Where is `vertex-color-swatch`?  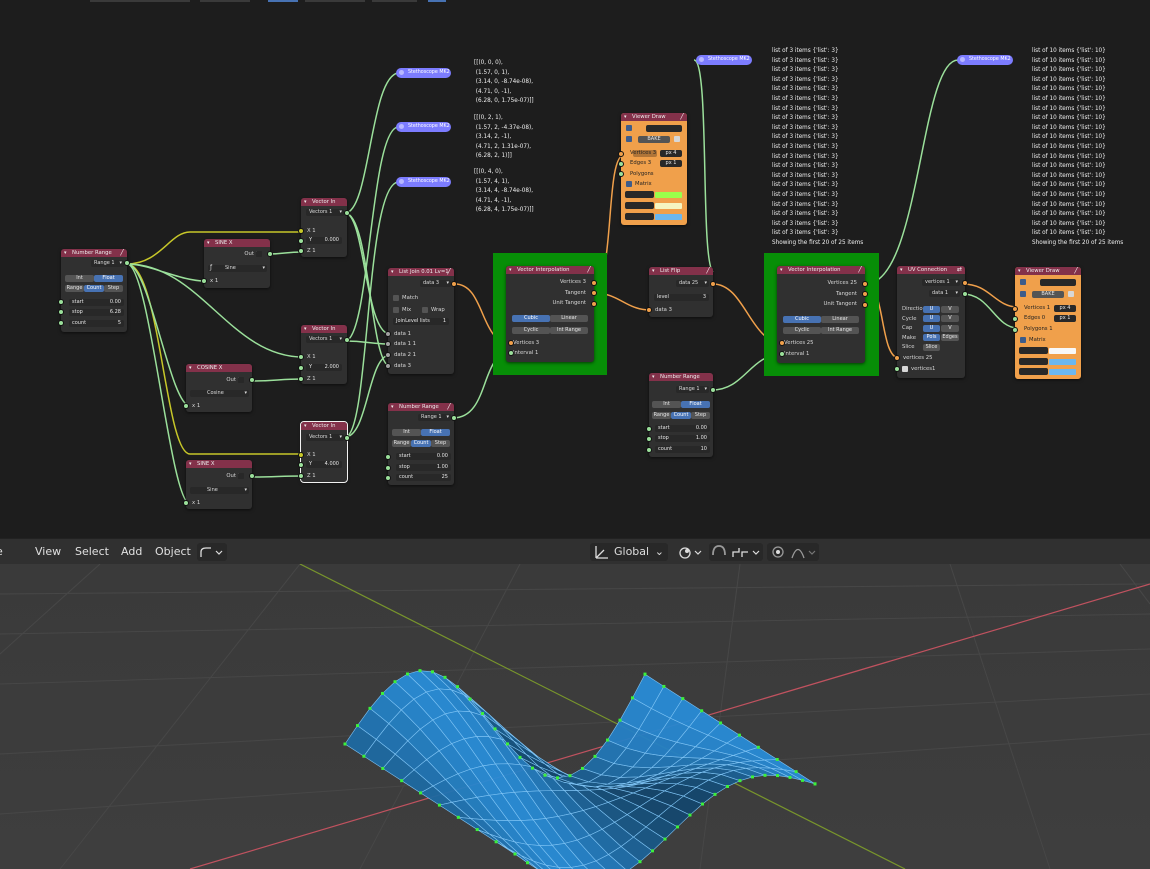
vertex-color-swatch is located at coordinates (668, 195).